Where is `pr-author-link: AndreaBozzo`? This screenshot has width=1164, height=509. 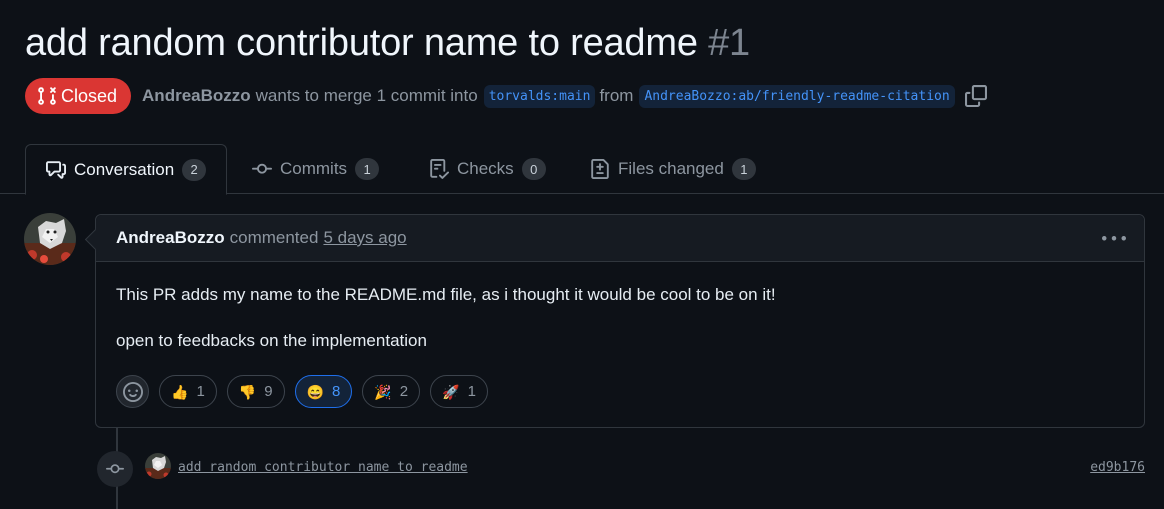 pr-author-link: AndreaBozzo is located at coordinates (196, 96).